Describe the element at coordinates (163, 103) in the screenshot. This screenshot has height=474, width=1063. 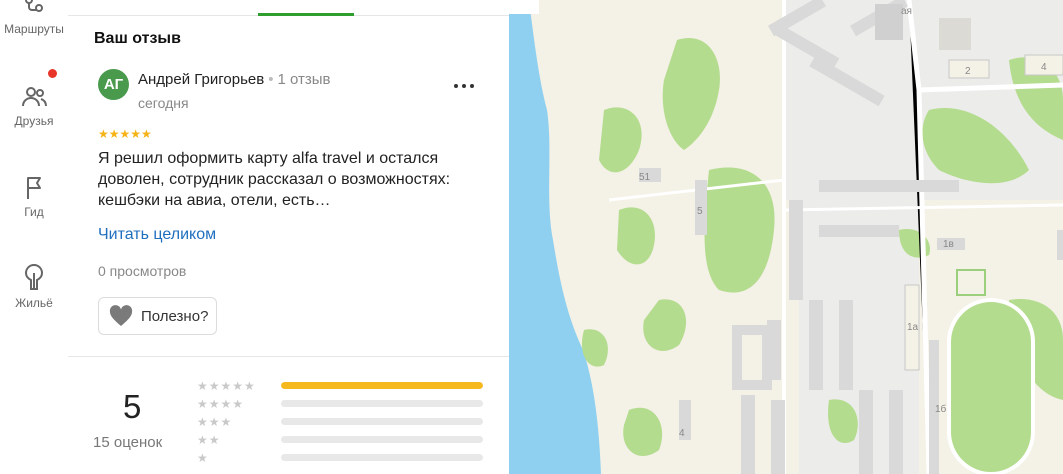
I see `review-date: сегодня` at that location.